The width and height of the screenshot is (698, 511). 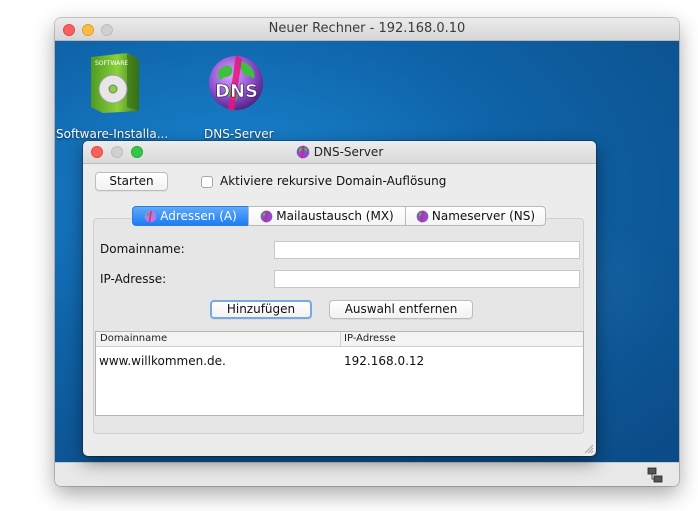 What do you see at coordinates (111, 63) in the screenshot?
I see `svg-text: SOFTWARE` at bounding box center [111, 63].